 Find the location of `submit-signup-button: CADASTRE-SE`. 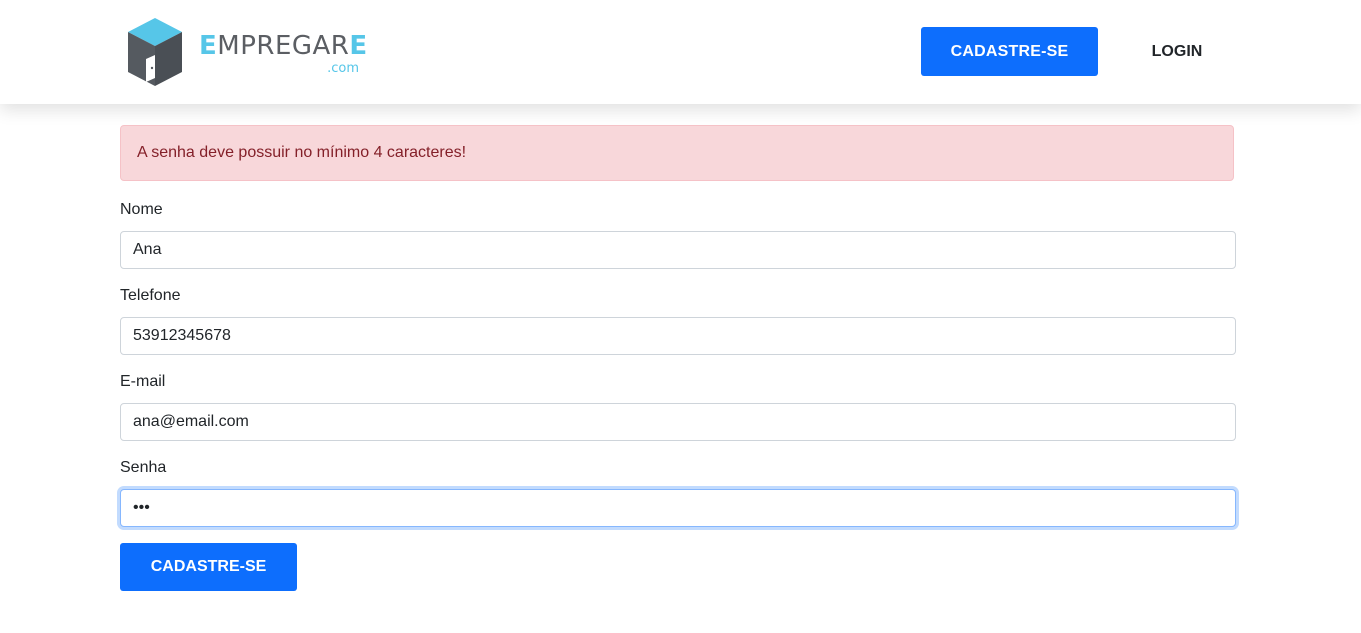

submit-signup-button: CADASTRE-SE is located at coordinates (208, 567).